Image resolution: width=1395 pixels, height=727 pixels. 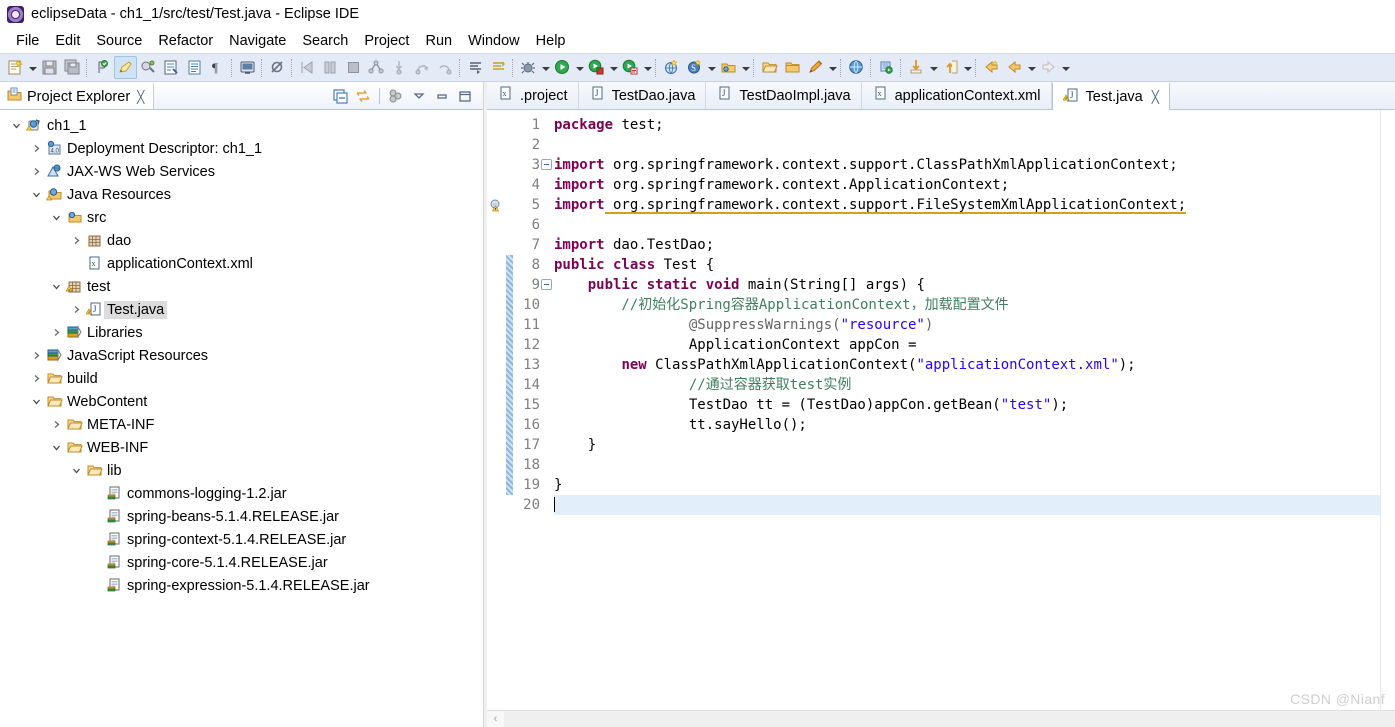 I want to click on open-type-icon, so click(x=171, y=67).